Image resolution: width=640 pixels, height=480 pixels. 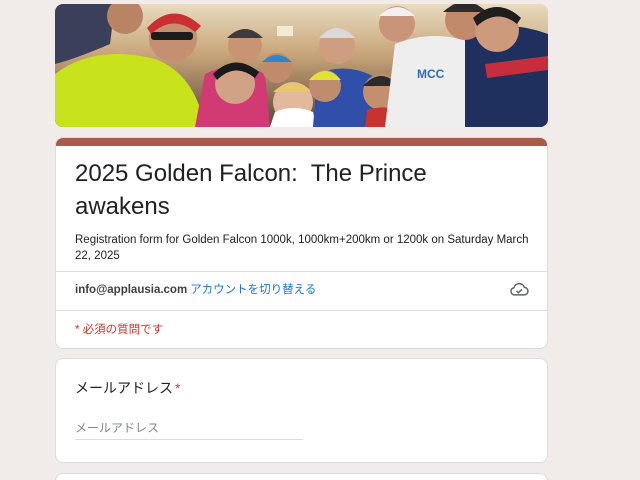 What do you see at coordinates (254, 190) in the screenshot?
I see `form-title: 2025 Golden Falcon: The Prince awakens` at bounding box center [254, 190].